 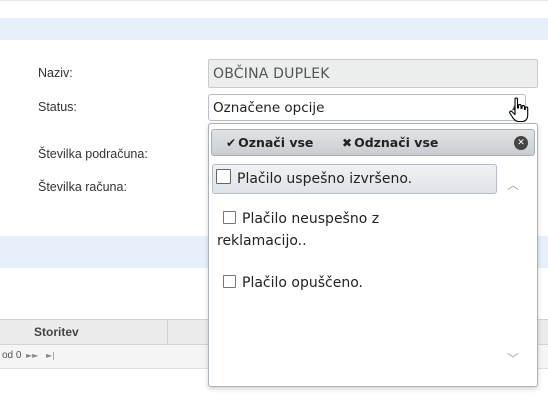 What do you see at coordinates (32, 355) in the screenshot?
I see `next-page-icon: ►►` at bounding box center [32, 355].